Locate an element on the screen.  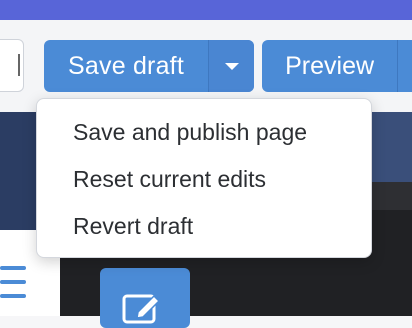
edit-tile-button is located at coordinates (145, 298).